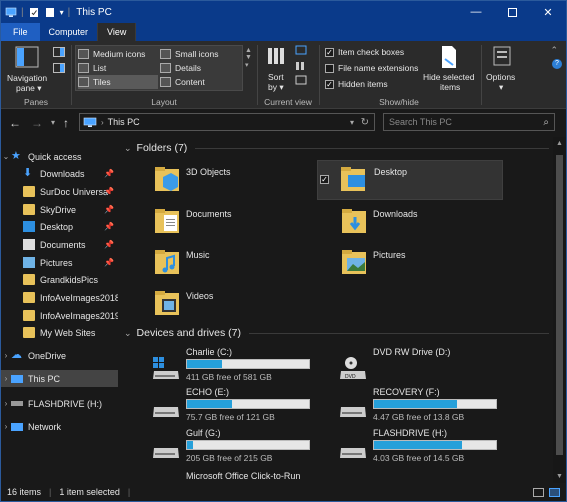 The image size is (567, 502). I want to click on folder-tile-desktop: ✓ Desktop, so click(410, 180).